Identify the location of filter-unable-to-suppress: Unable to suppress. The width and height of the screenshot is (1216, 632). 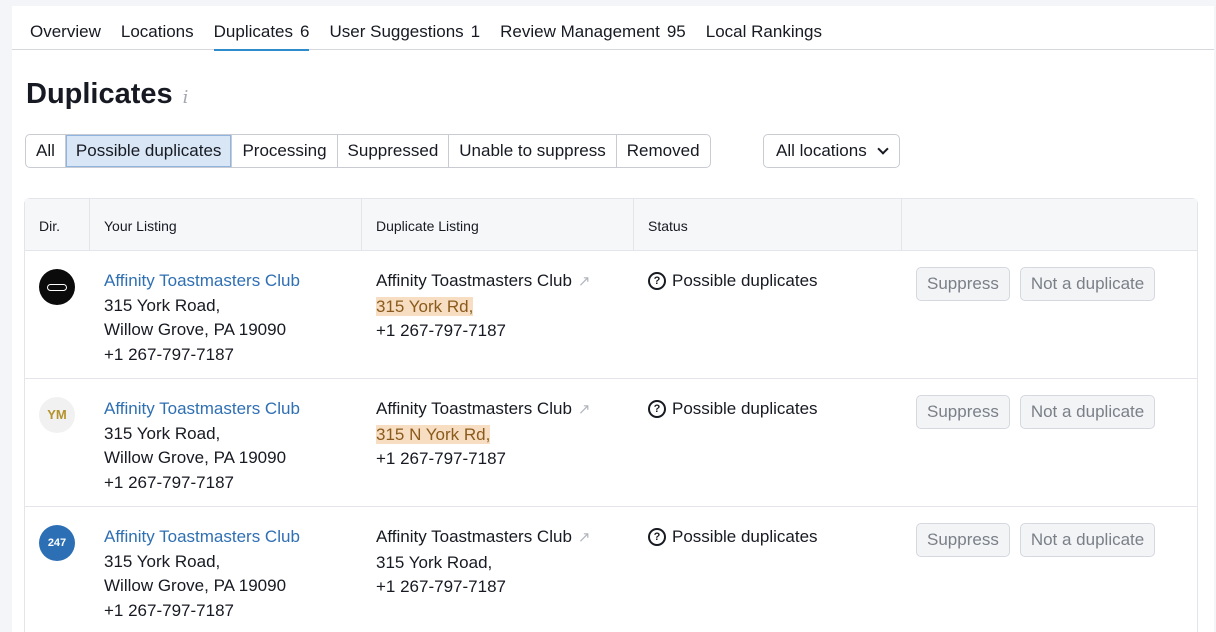
(533, 151).